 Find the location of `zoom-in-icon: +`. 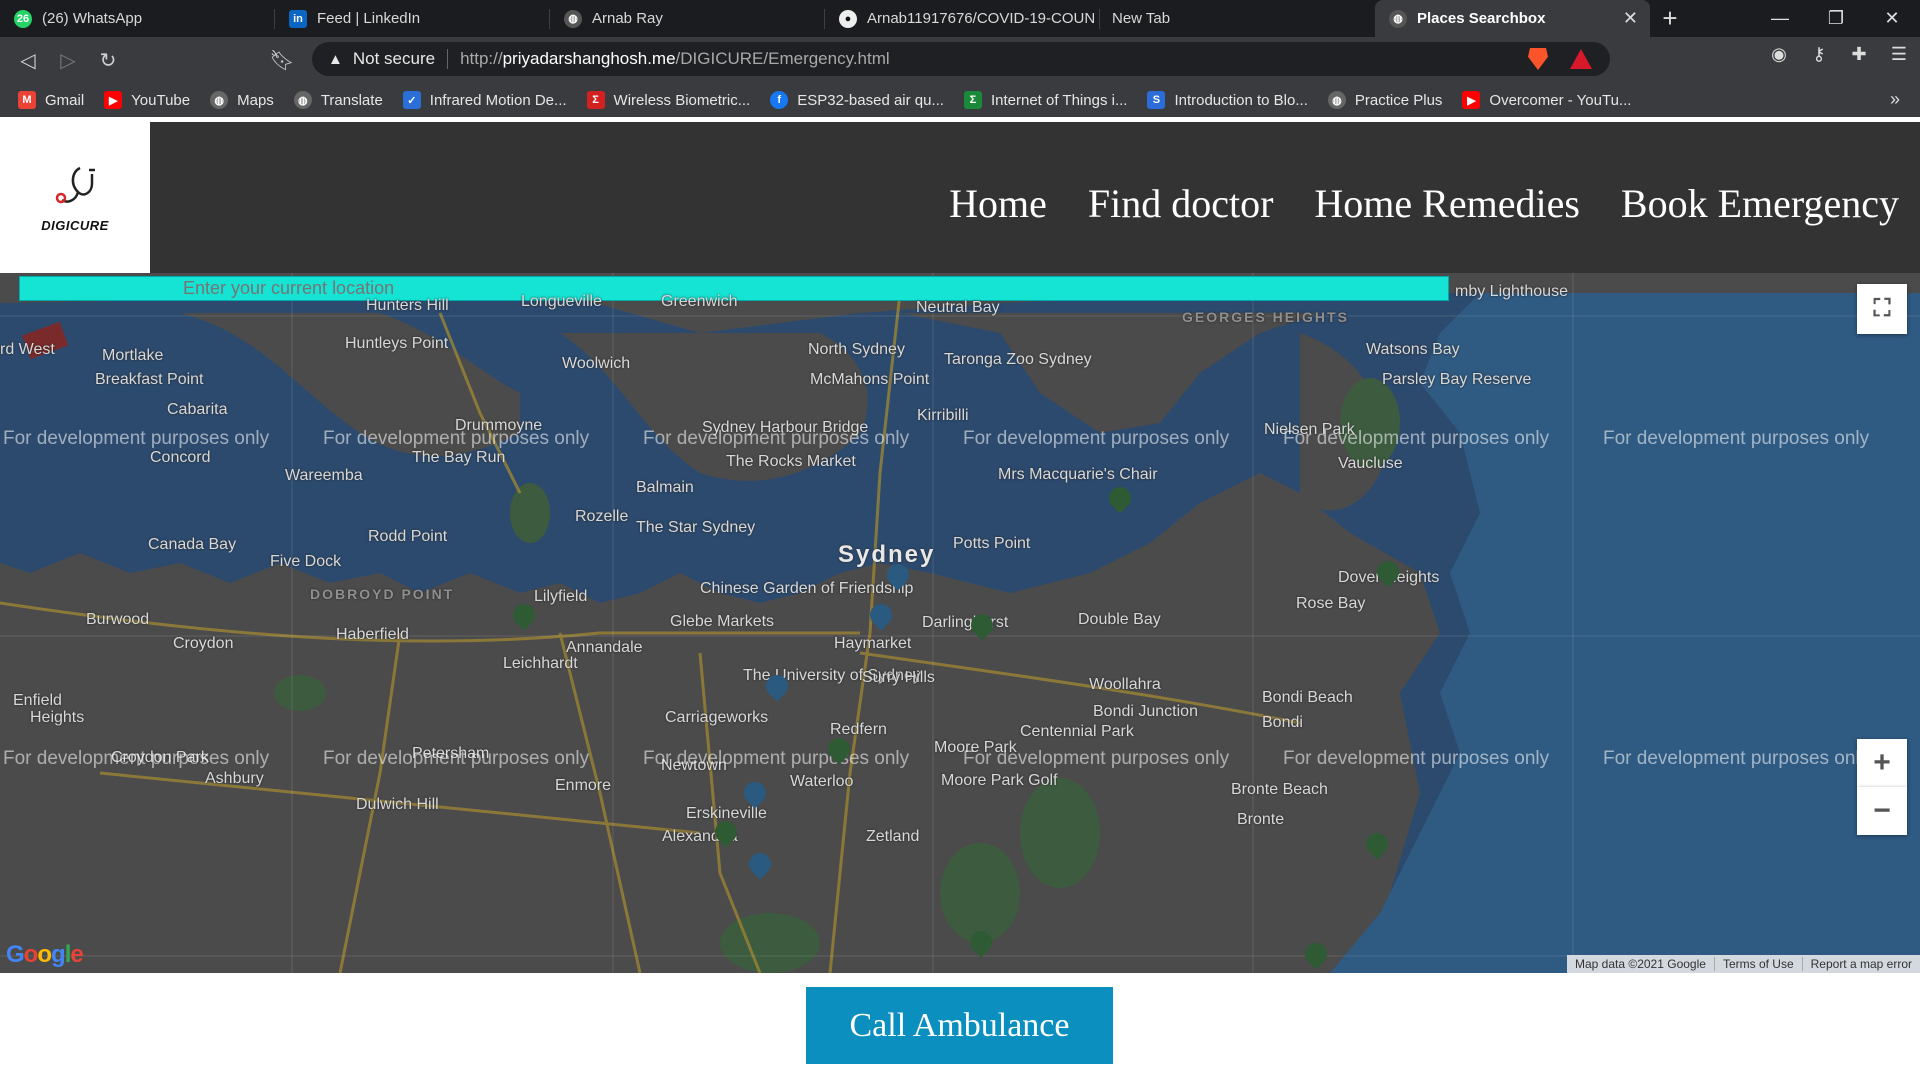

zoom-in-icon: + is located at coordinates (1882, 763).